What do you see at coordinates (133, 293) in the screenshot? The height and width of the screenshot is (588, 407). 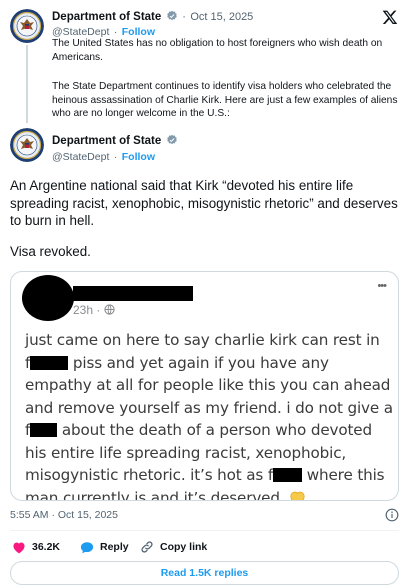 I see `redacted-name` at bounding box center [133, 293].